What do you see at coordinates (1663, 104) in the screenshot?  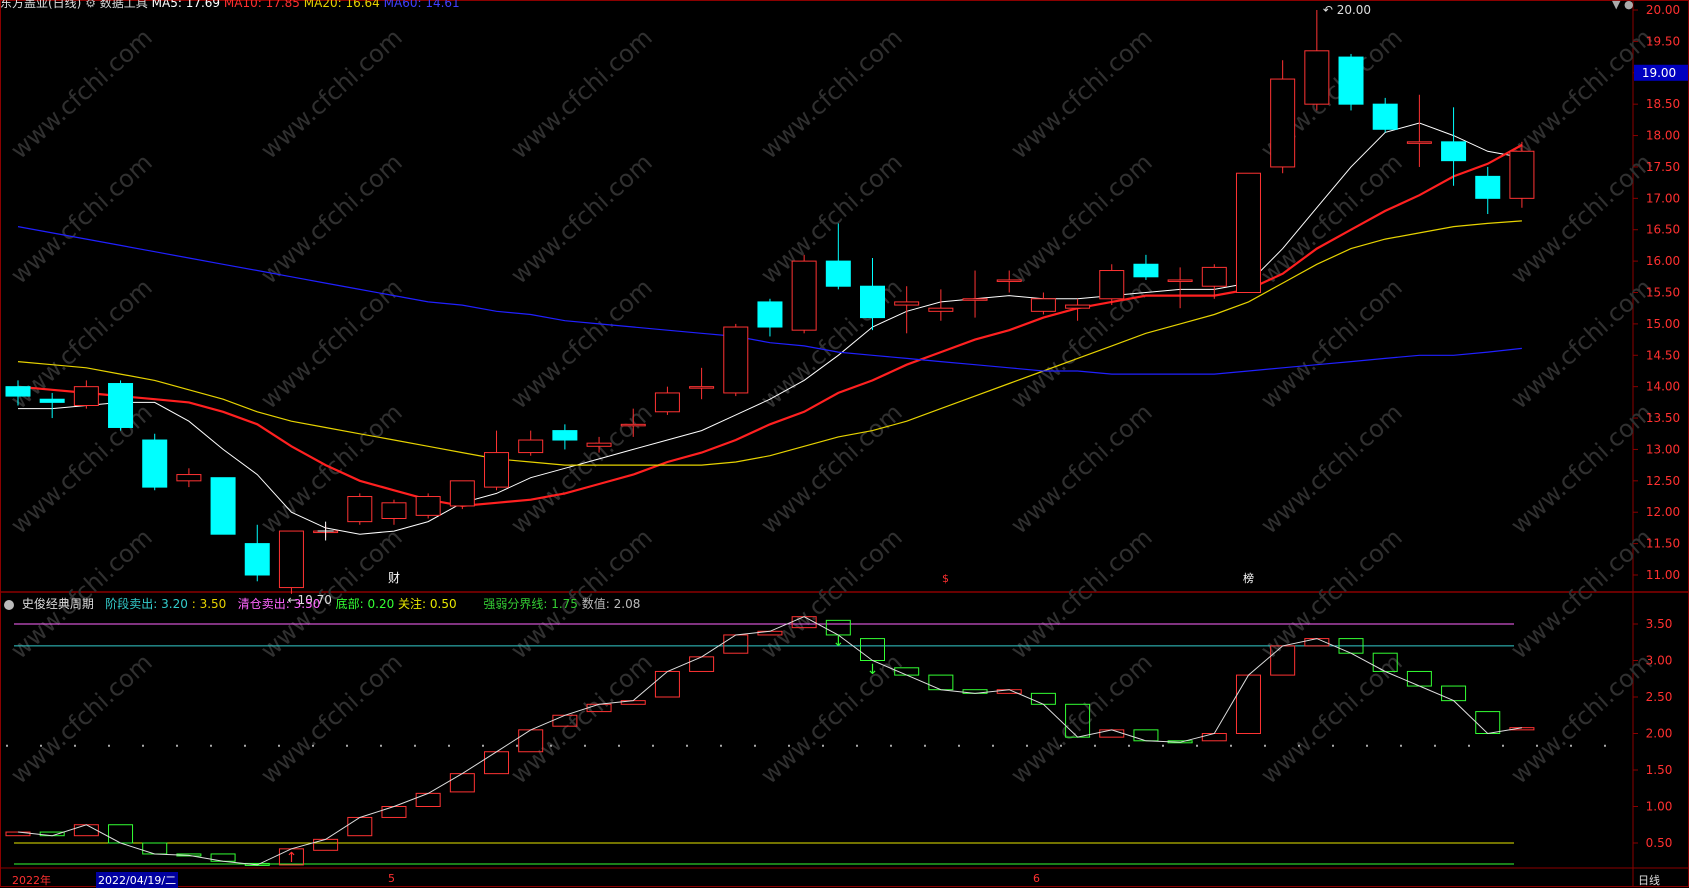 I see `price-tick-label: 18.50` at bounding box center [1663, 104].